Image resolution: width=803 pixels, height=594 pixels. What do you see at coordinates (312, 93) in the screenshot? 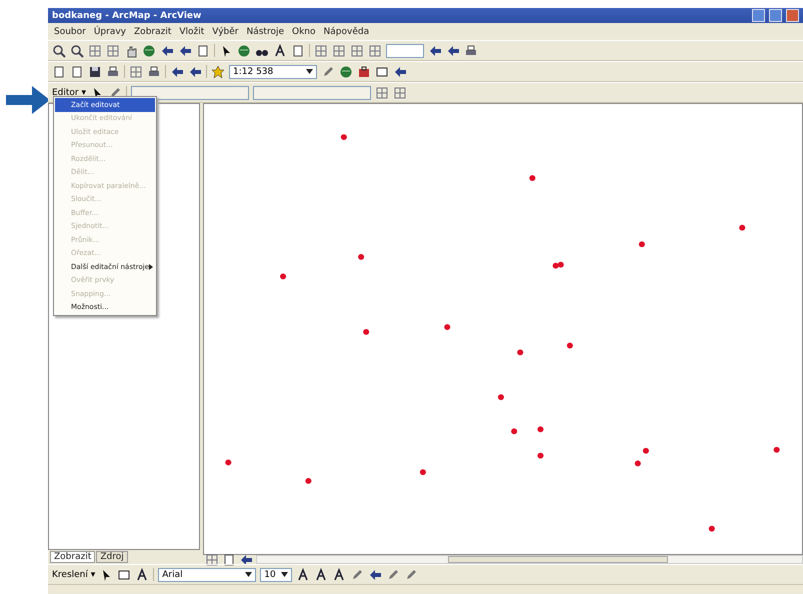
I see `target-field` at bounding box center [312, 93].